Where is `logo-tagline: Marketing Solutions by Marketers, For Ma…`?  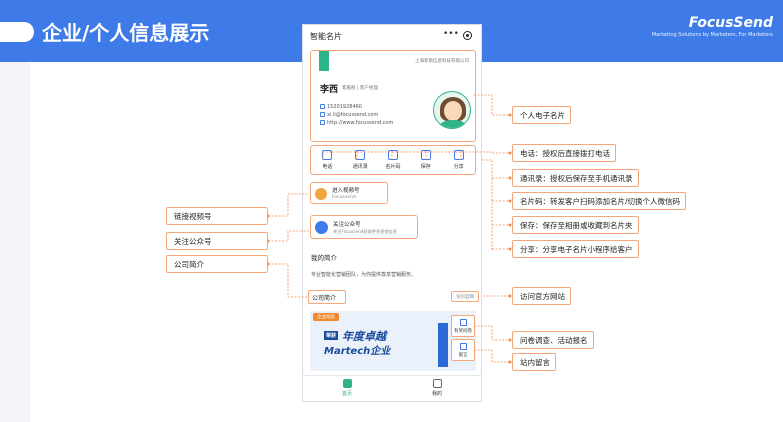 logo-tagline: Marketing Solutions by Marketers, For Ma… is located at coordinates (712, 35).